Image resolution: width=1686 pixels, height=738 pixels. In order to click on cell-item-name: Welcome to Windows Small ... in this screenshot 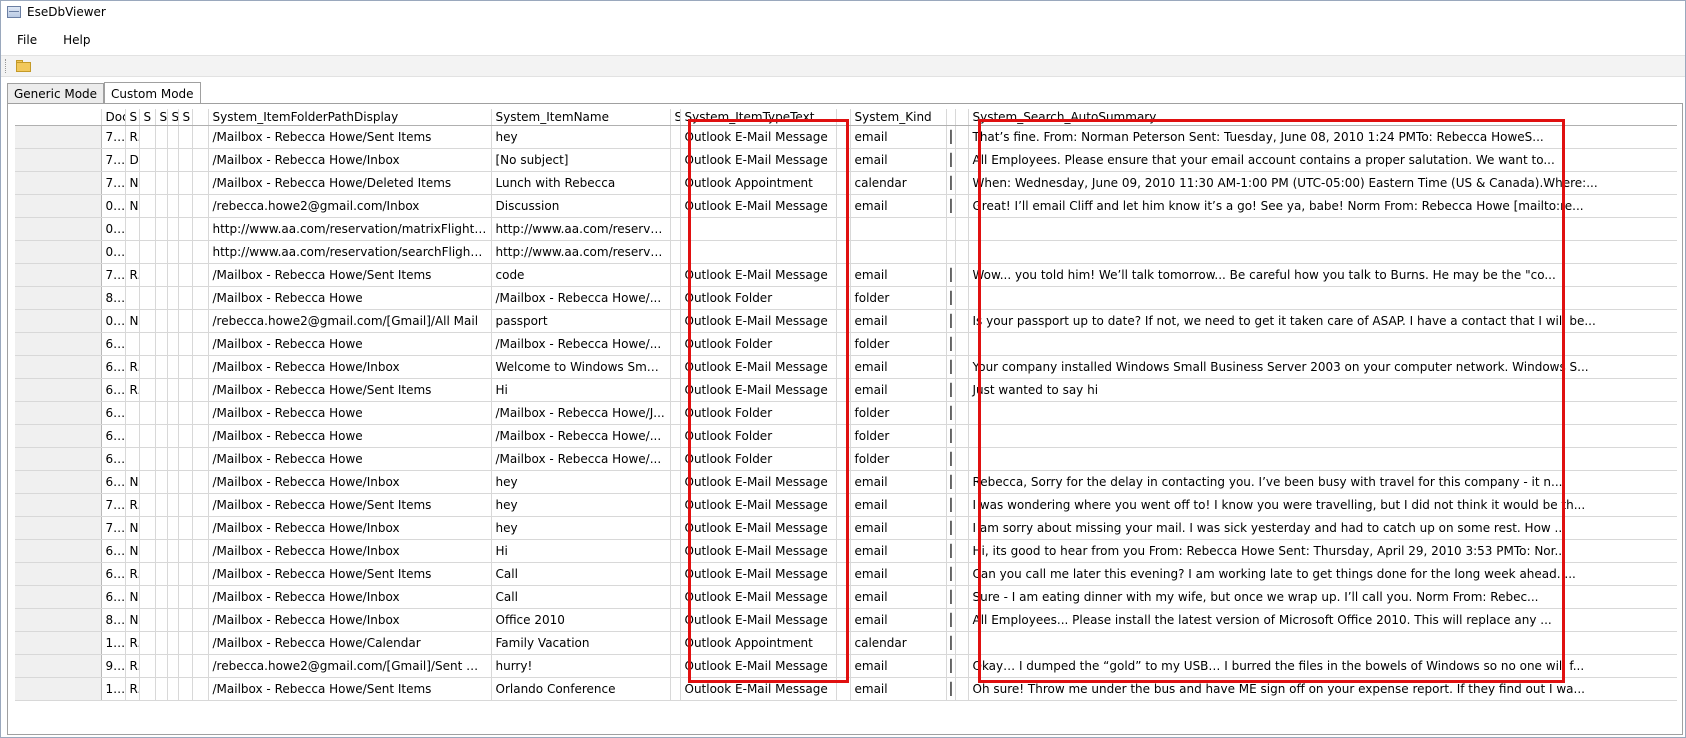, I will do `click(581, 367)`.